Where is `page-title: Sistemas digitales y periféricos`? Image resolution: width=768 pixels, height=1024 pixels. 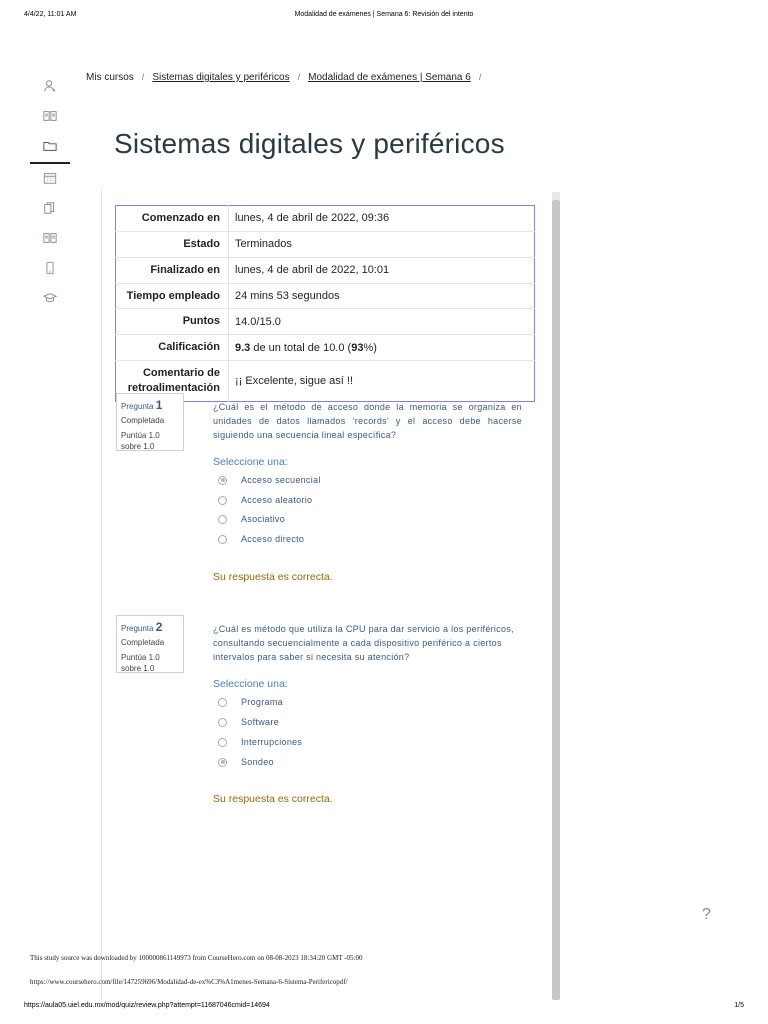
page-title: Sistemas digitales y periféricos is located at coordinates (309, 143).